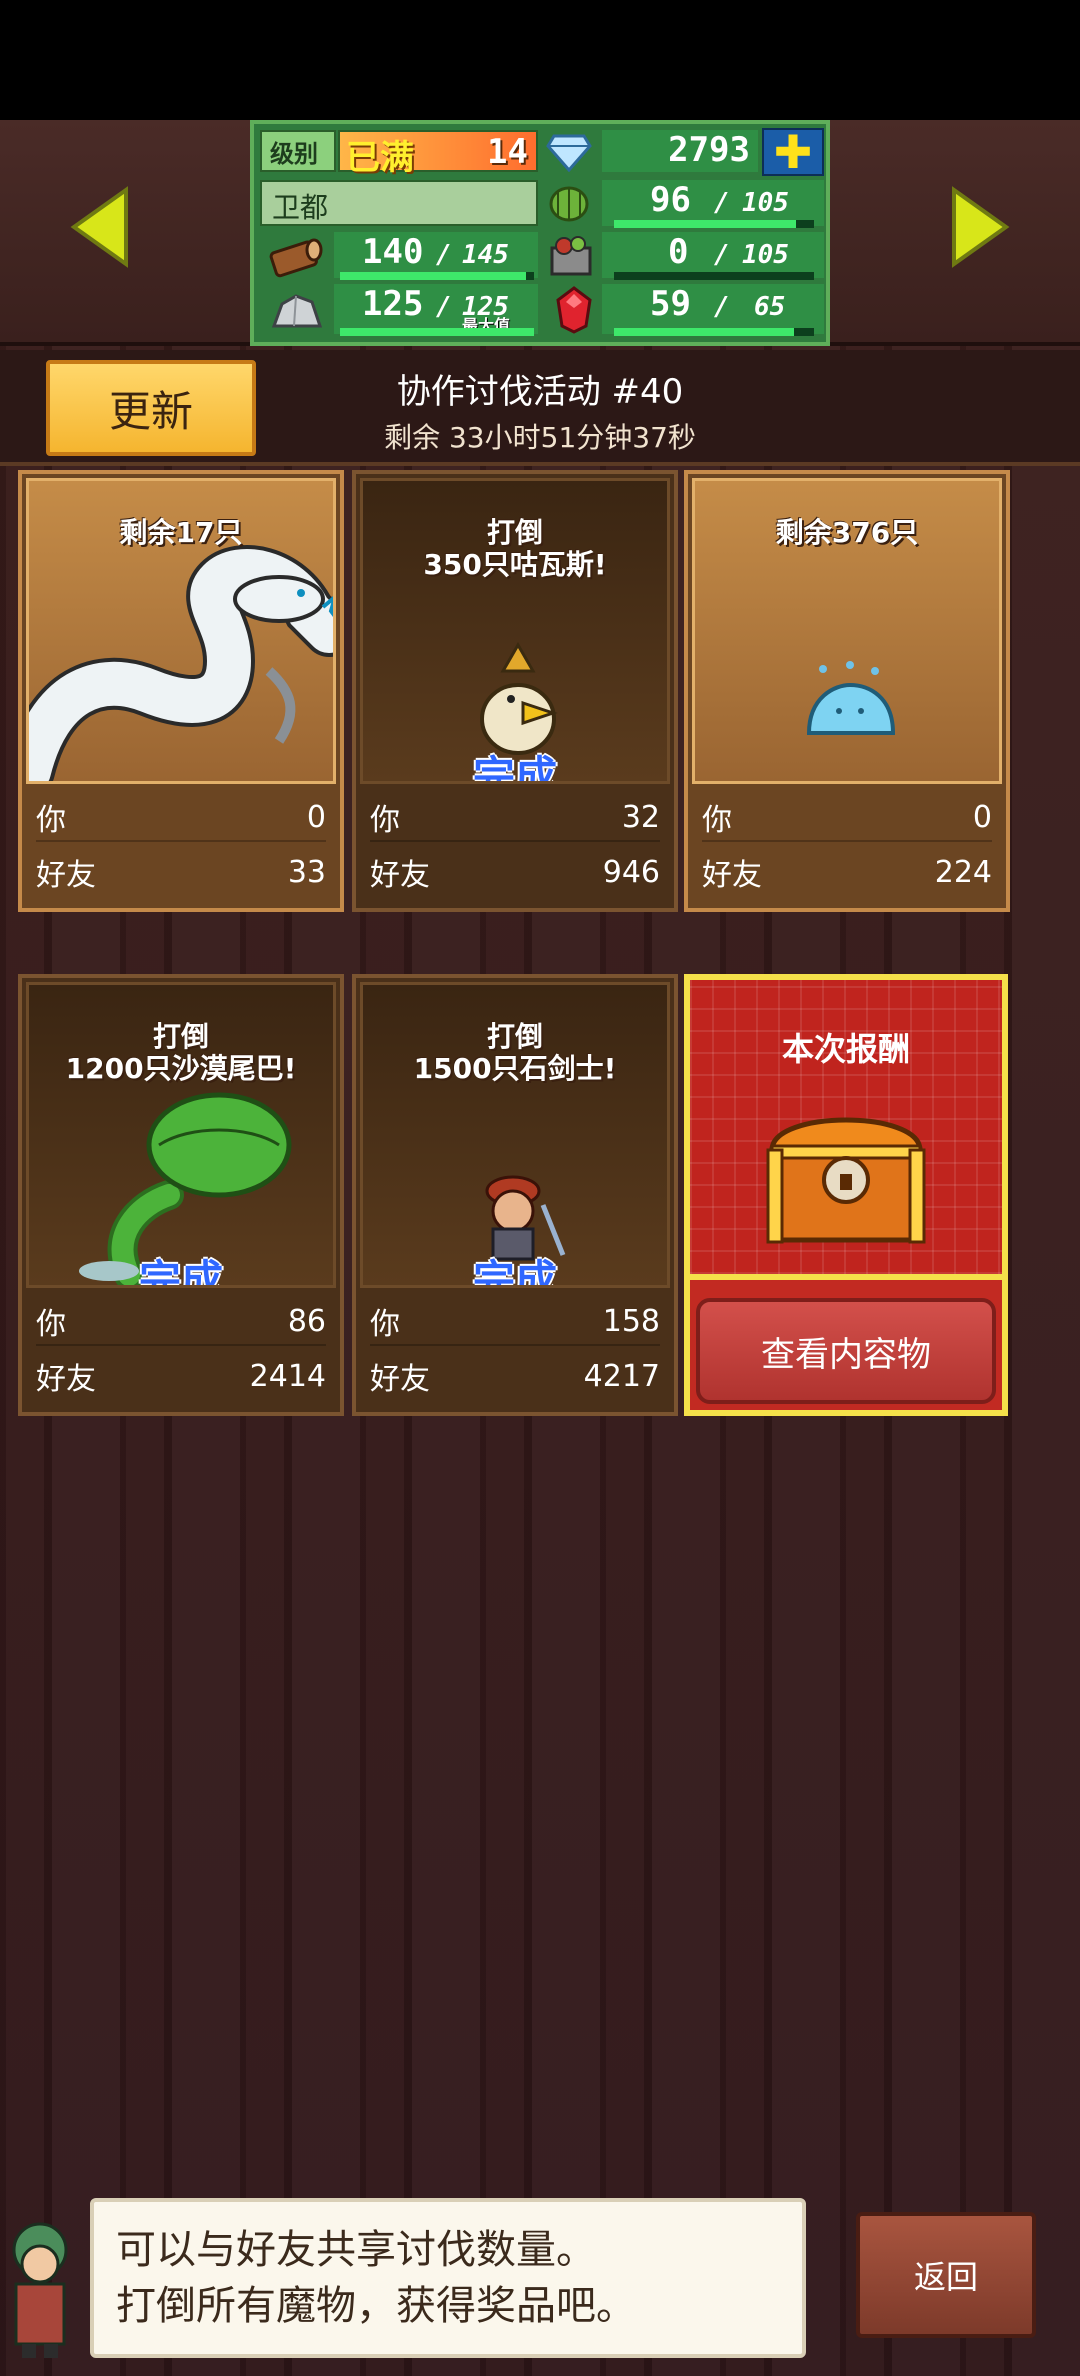 This screenshot has height=2376, width=1080. Describe the element at coordinates (722, 307) in the screenshot. I see `ruby-slash: /` at that location.